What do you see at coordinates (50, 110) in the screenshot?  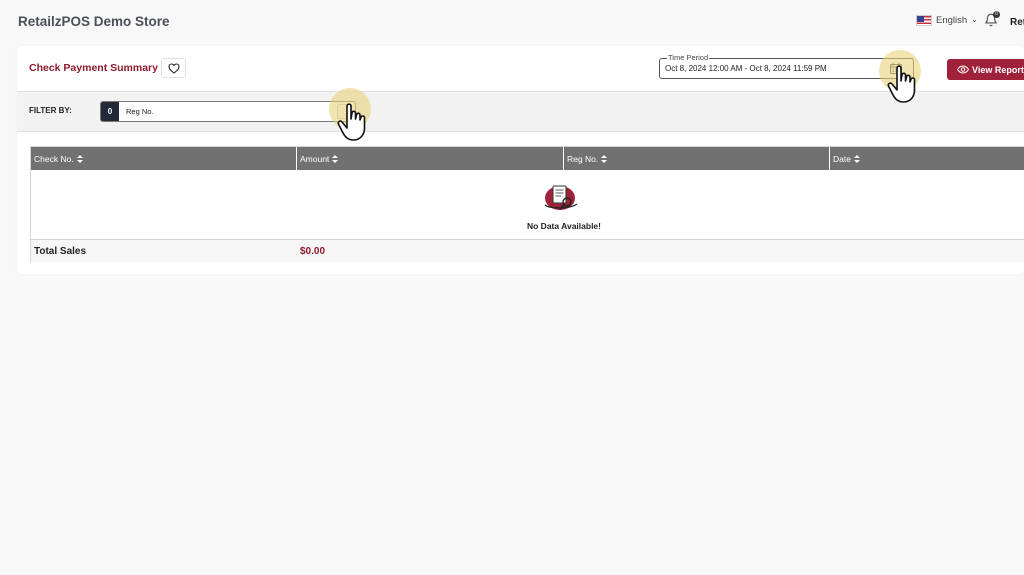 I see `filter-label: FILTER BY:` at bounding box center [50, 110].